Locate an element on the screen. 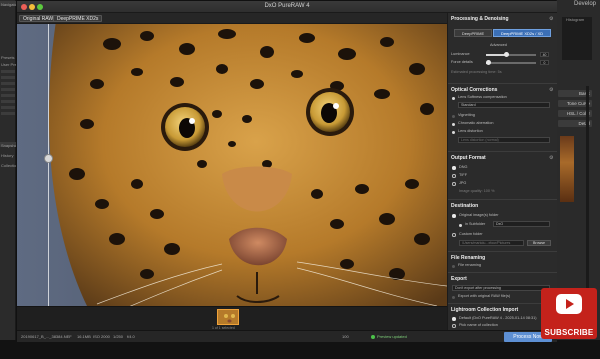 The image size is (600, 359). status-iso: ISO 2000 is located at coordinates (101, 336).